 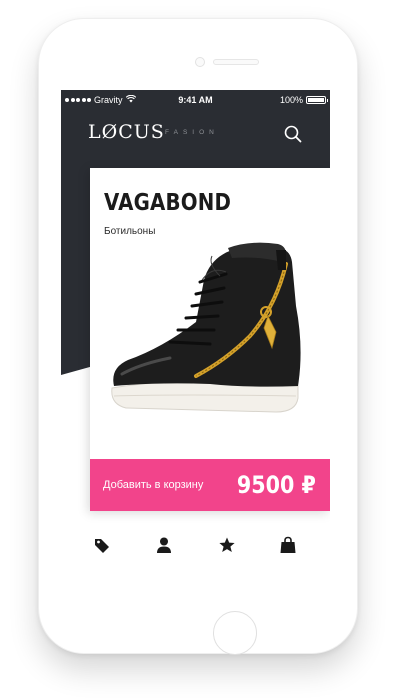 I want to click on user-icon, so click(x=164, y=545).